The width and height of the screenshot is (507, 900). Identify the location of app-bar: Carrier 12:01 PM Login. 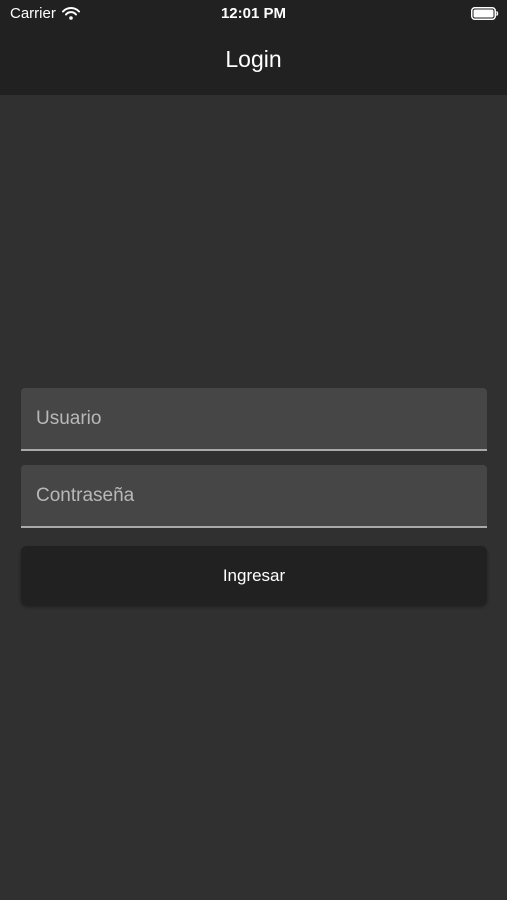
(253, 47).